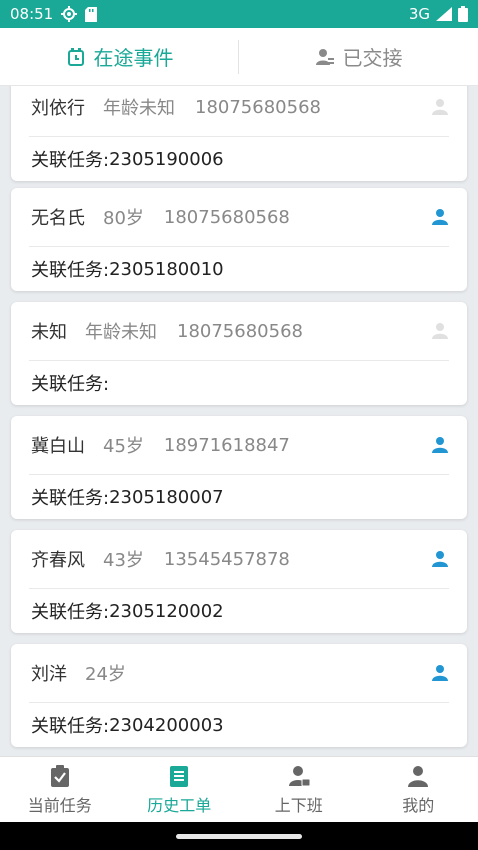 The height and width of the screenshot is (850, 478). What do you see at coordinates (32, 14) in the screenshot?
I see `status-time: 08:51` at bounding box center [32, 14].